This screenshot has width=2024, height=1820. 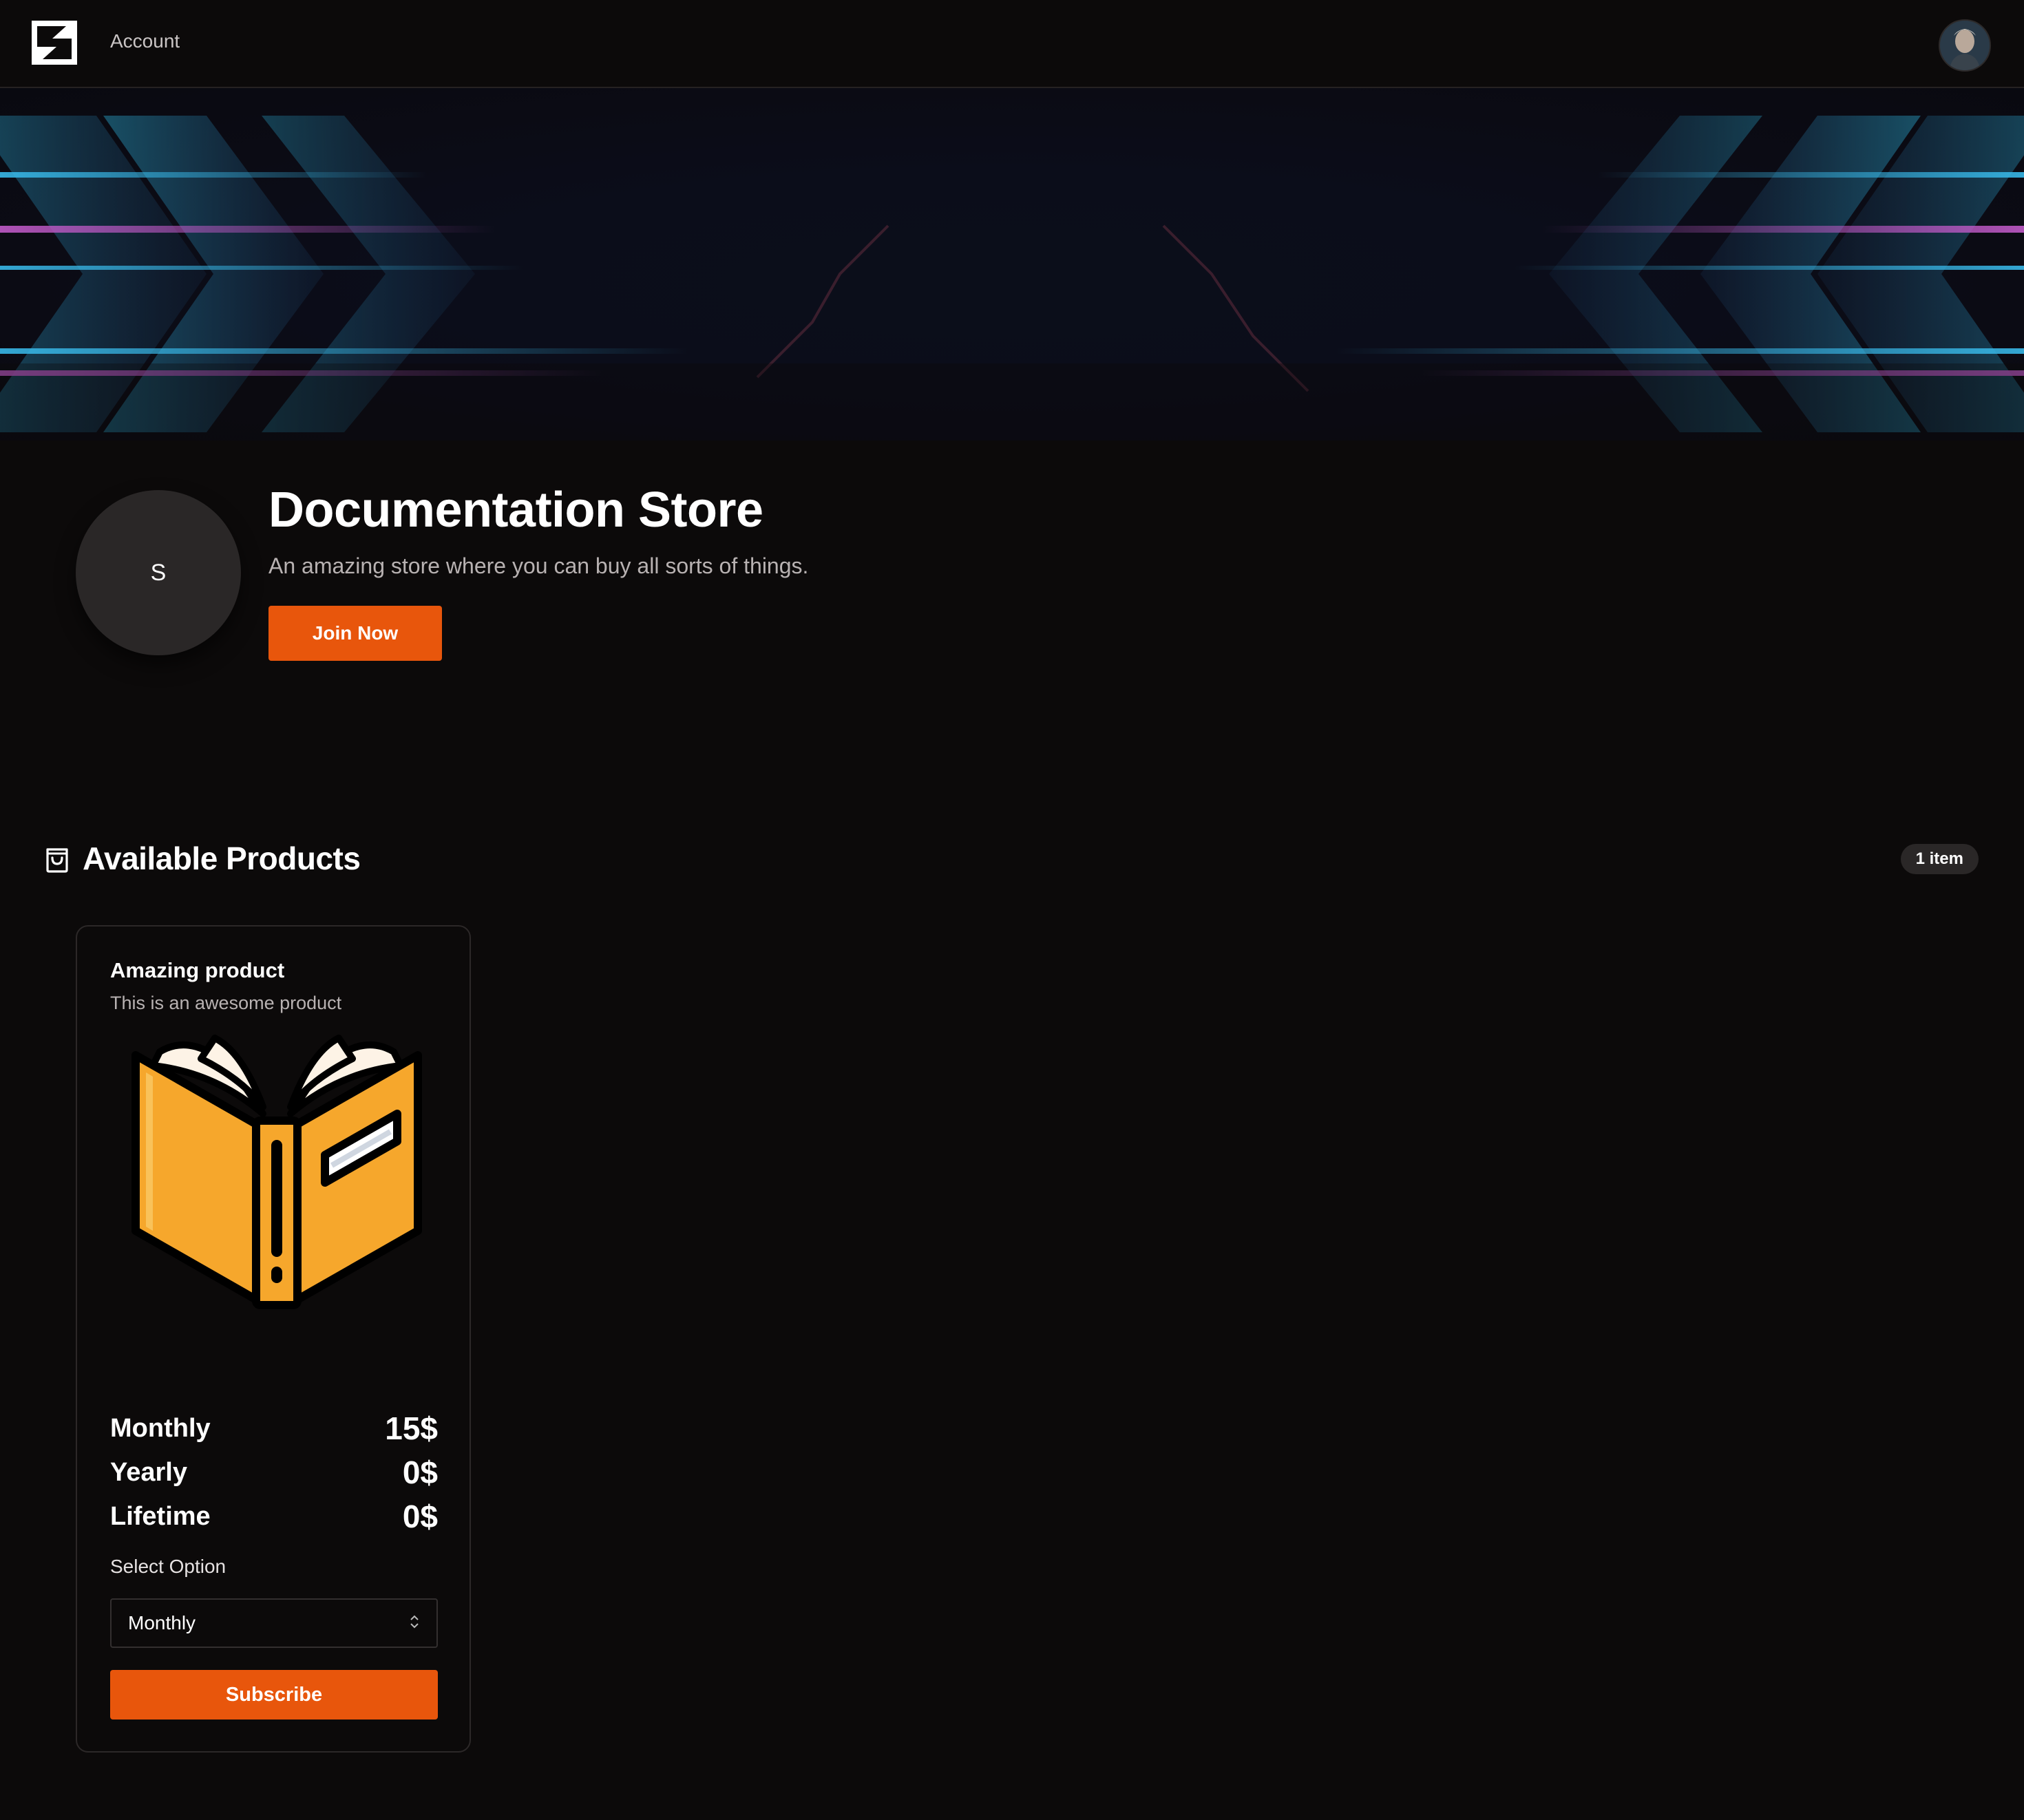 I want to click on item-count-badge: 1 item, so click(x=1939, y=859).